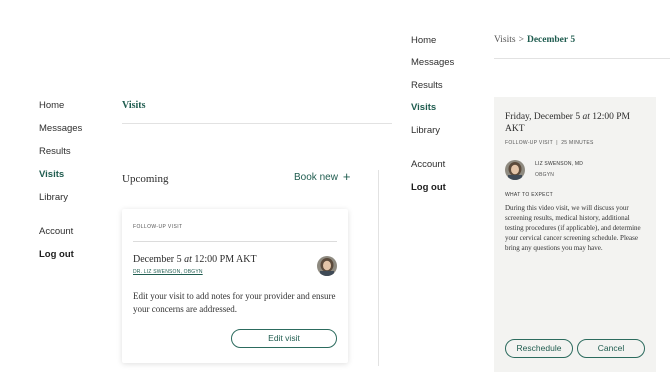 The width and height of the screenshot is (670, 387). Describe the element at coordinates (158, 227) in the screenshot. I see `visit-type: FOLLOW-UP VISIT` at that location.